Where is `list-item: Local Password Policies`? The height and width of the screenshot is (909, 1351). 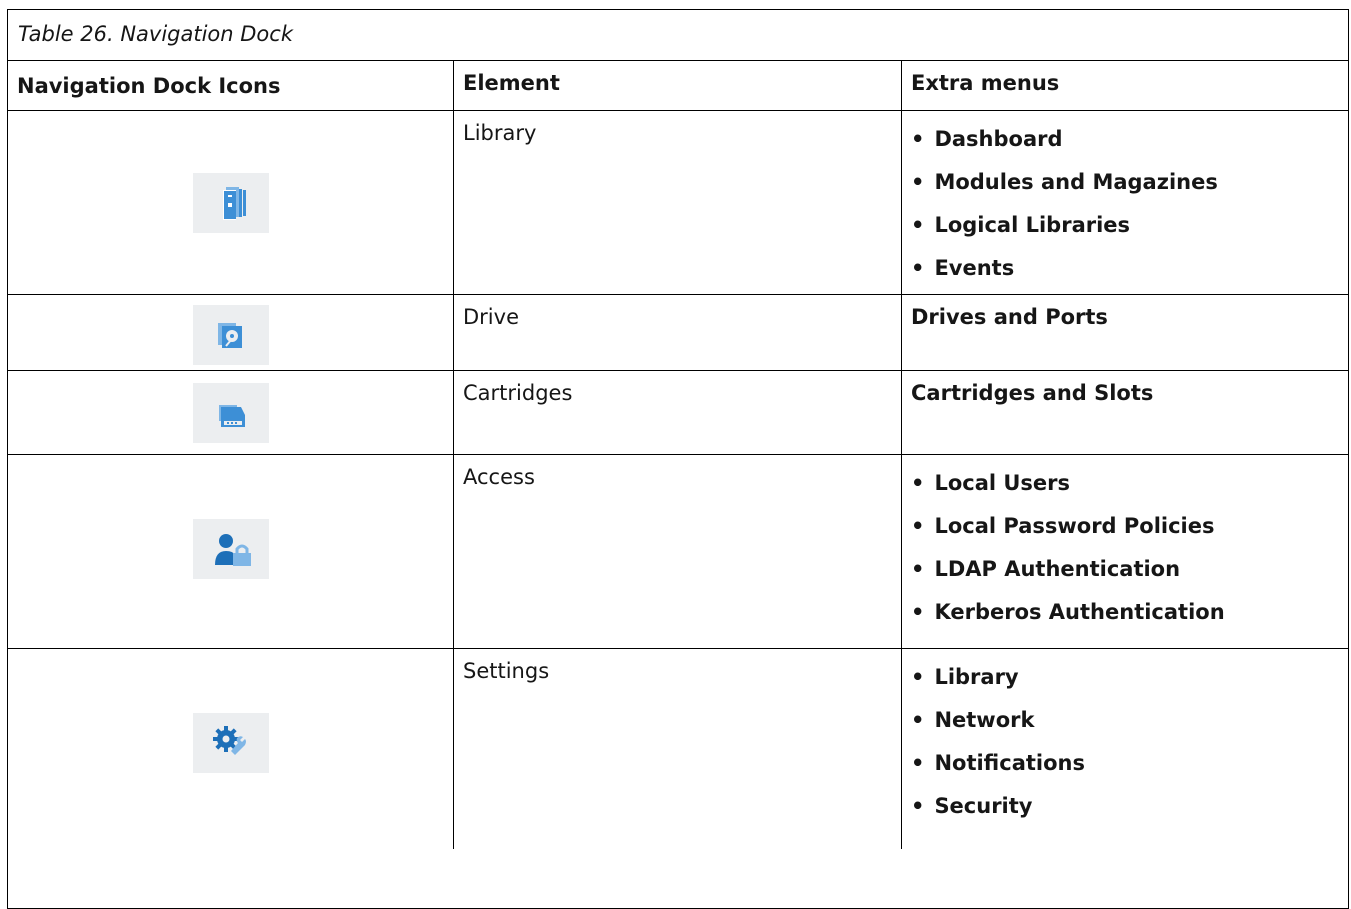 list-item: Local Password Policies is located at coordinates (1129, 535).